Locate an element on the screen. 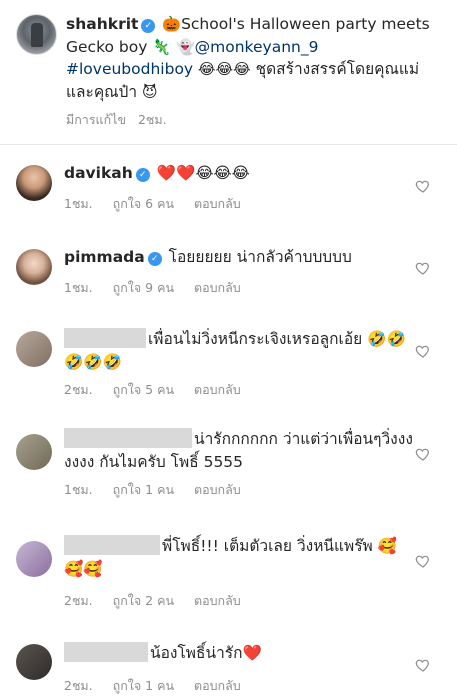 The height and width of the screenshot is (696, 457). comment-meta: 1ชม. ถูกใจ 9 คน ตอบกลับ is located at coordinates (160, 288).